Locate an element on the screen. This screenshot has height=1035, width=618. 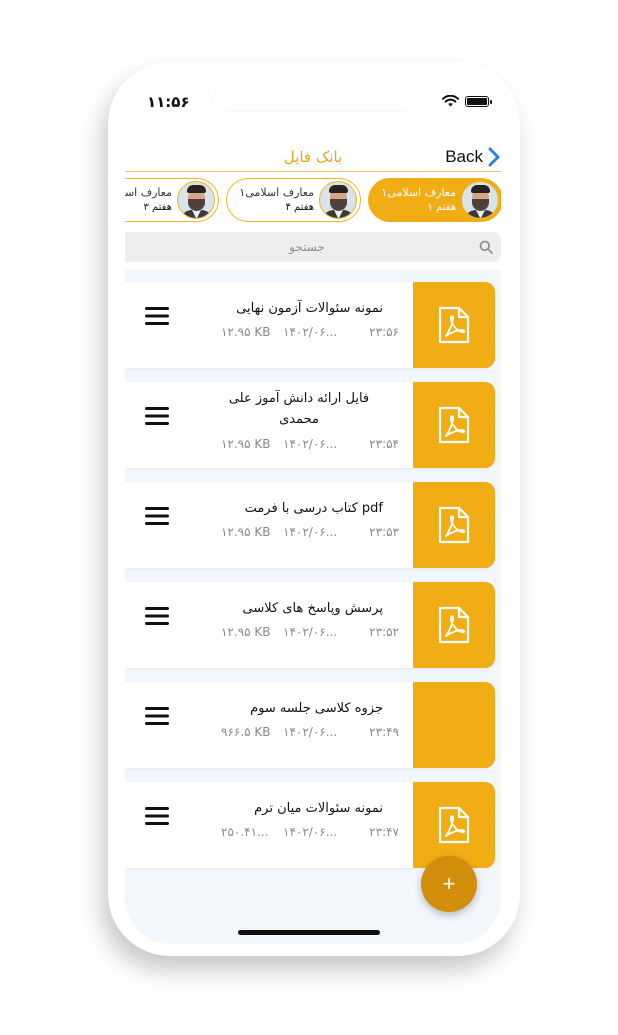
course-chip: معارف اسلامی۱ هفتم ۳ is located at coordinates (172, 200).